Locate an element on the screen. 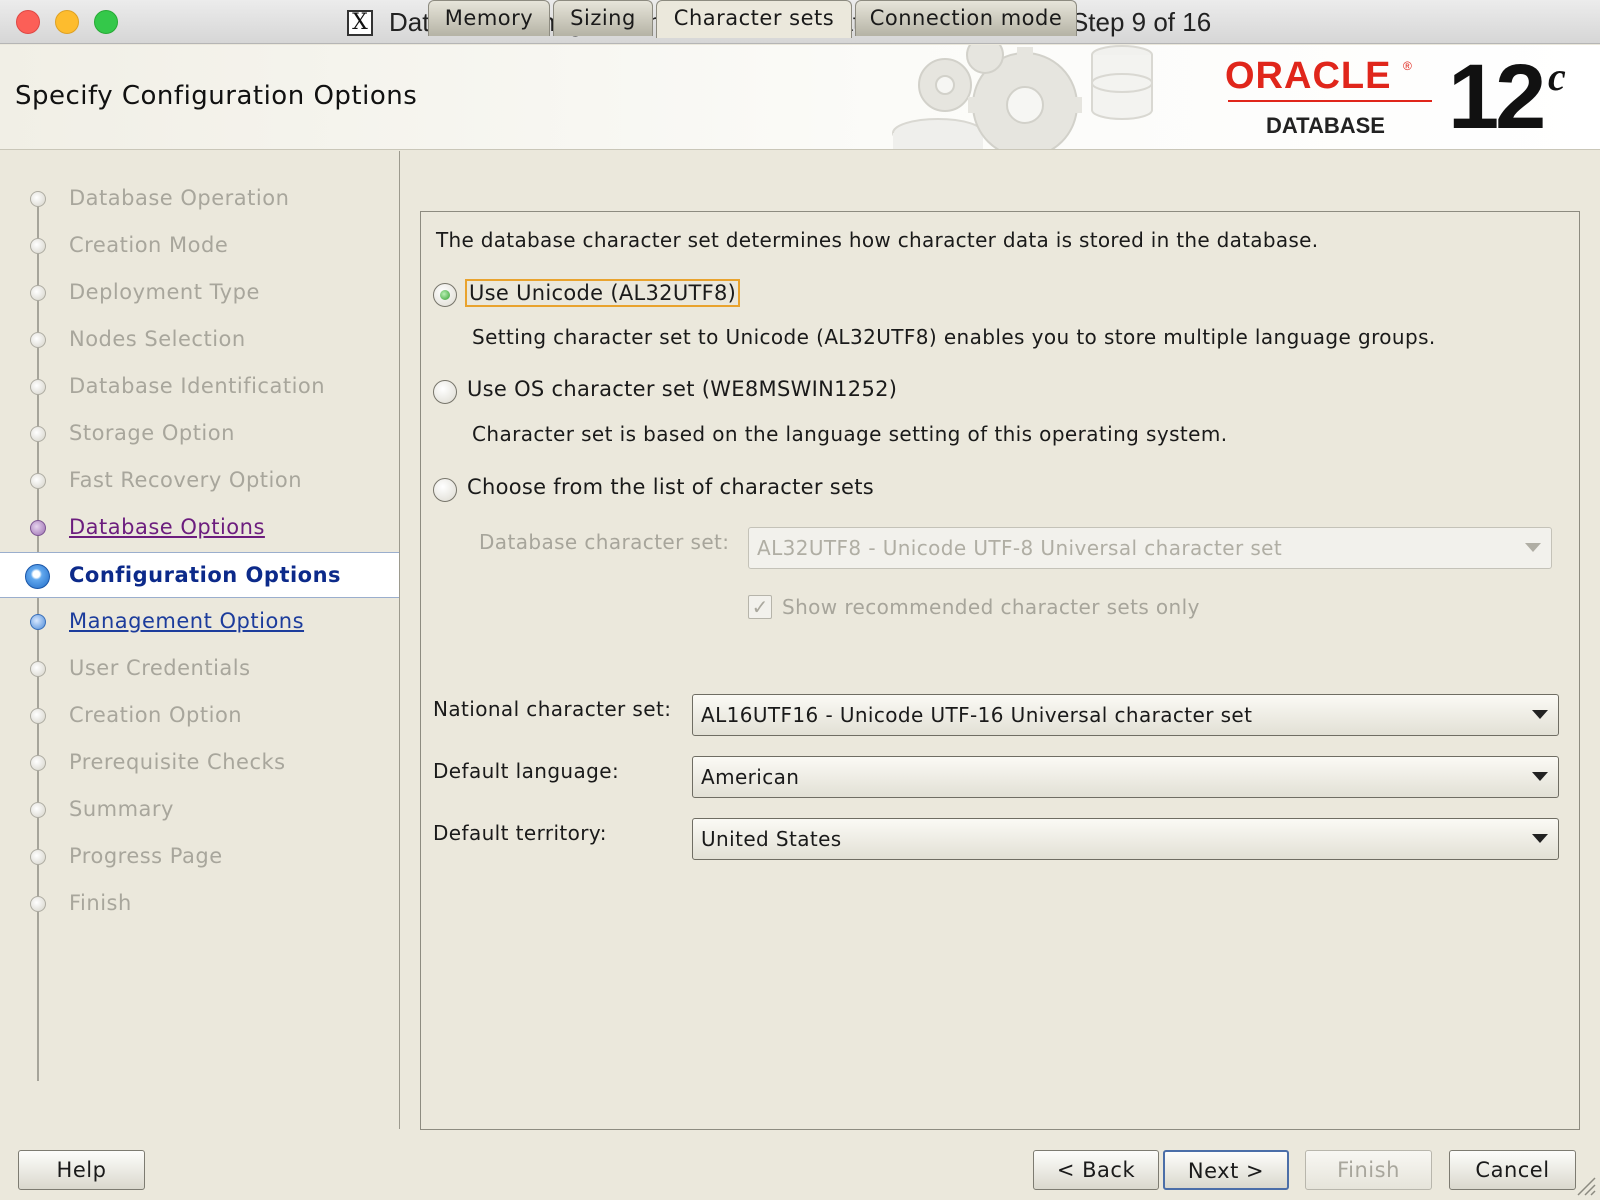  tab-memory: Memory is located at coordinates (489, 18).